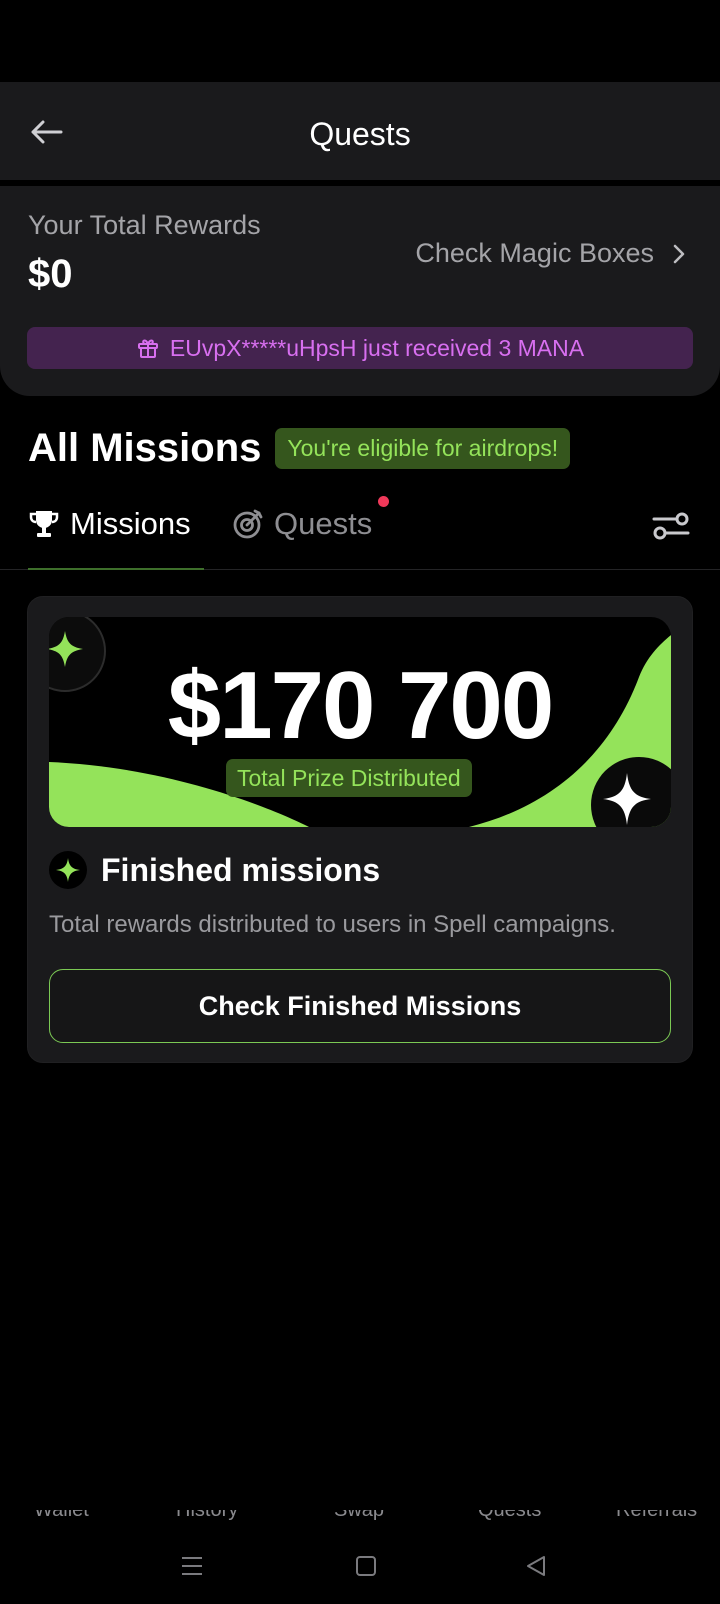  I want to click on tab-quests: Quests, so click(302, 524).